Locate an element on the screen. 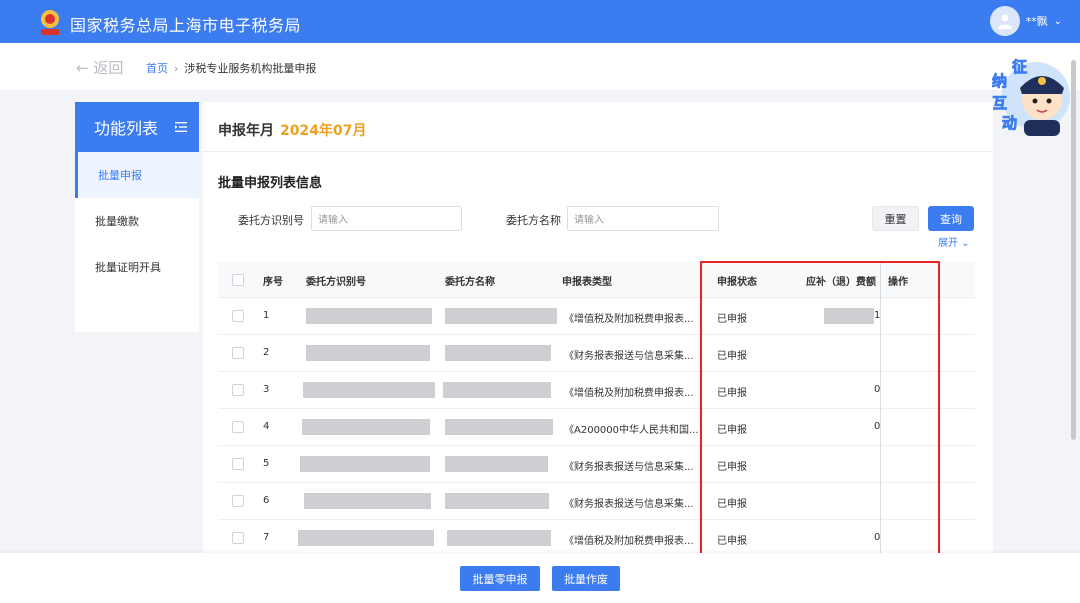  mascot-char-4: 动 is located at coordinates (1009, 123).